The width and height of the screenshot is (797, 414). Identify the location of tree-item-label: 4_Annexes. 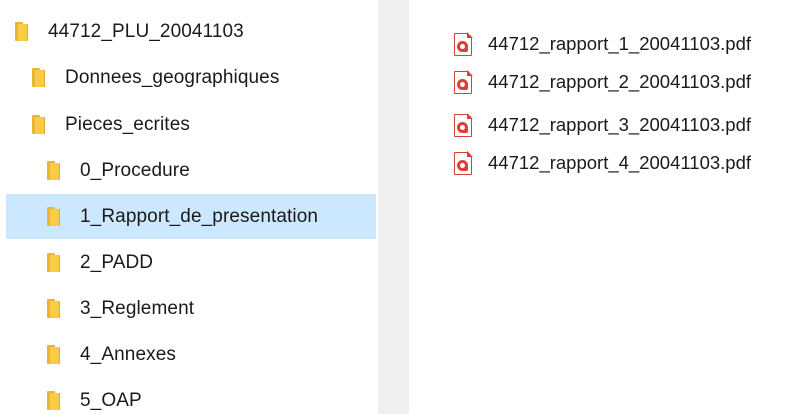
(128, 354).